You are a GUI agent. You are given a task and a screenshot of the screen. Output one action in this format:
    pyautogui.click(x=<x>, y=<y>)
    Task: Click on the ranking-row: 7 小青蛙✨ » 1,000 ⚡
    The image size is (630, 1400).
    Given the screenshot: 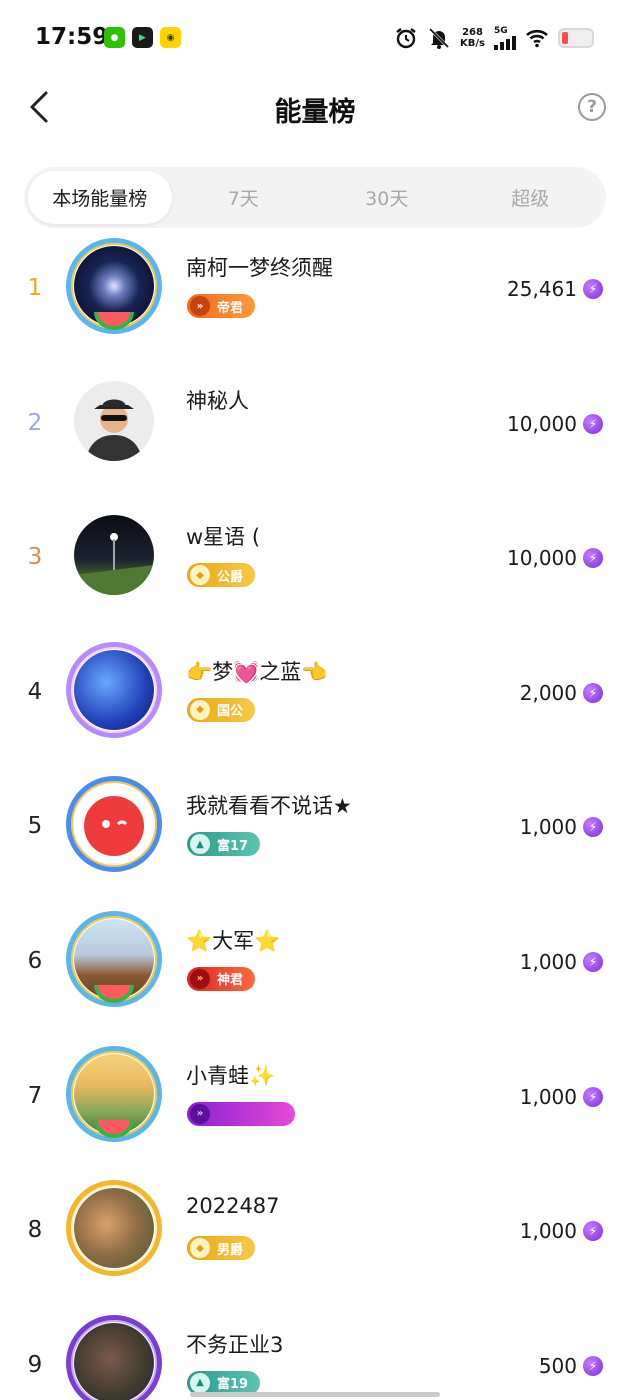 What is the action you would take?
    pyautogui.click(x=315, y=1097)
    